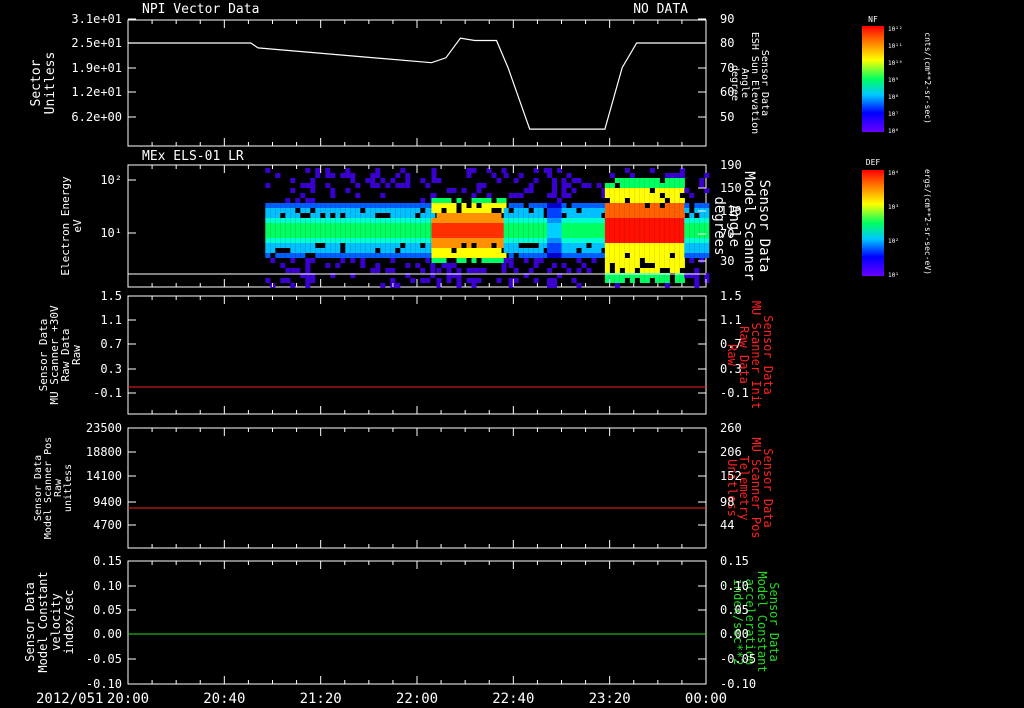 This screenshot has width=1024, height=708. Describe the element at coordinates (43, 83) in the screenshot. I see `panel-1-left-label: Sector Unitless` at that location.